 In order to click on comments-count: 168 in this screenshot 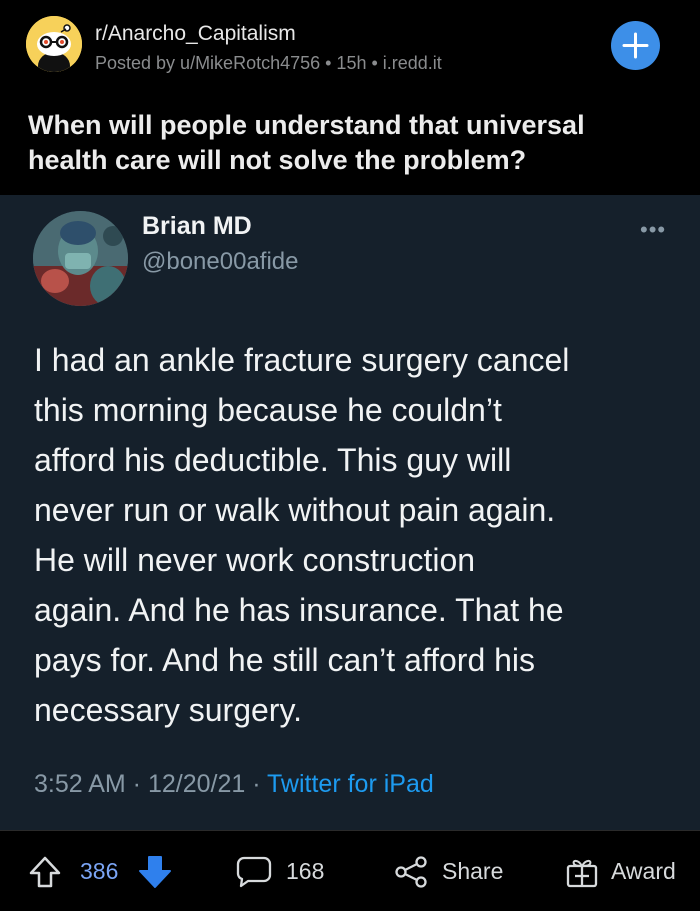, I will do `click(305, 871)`.